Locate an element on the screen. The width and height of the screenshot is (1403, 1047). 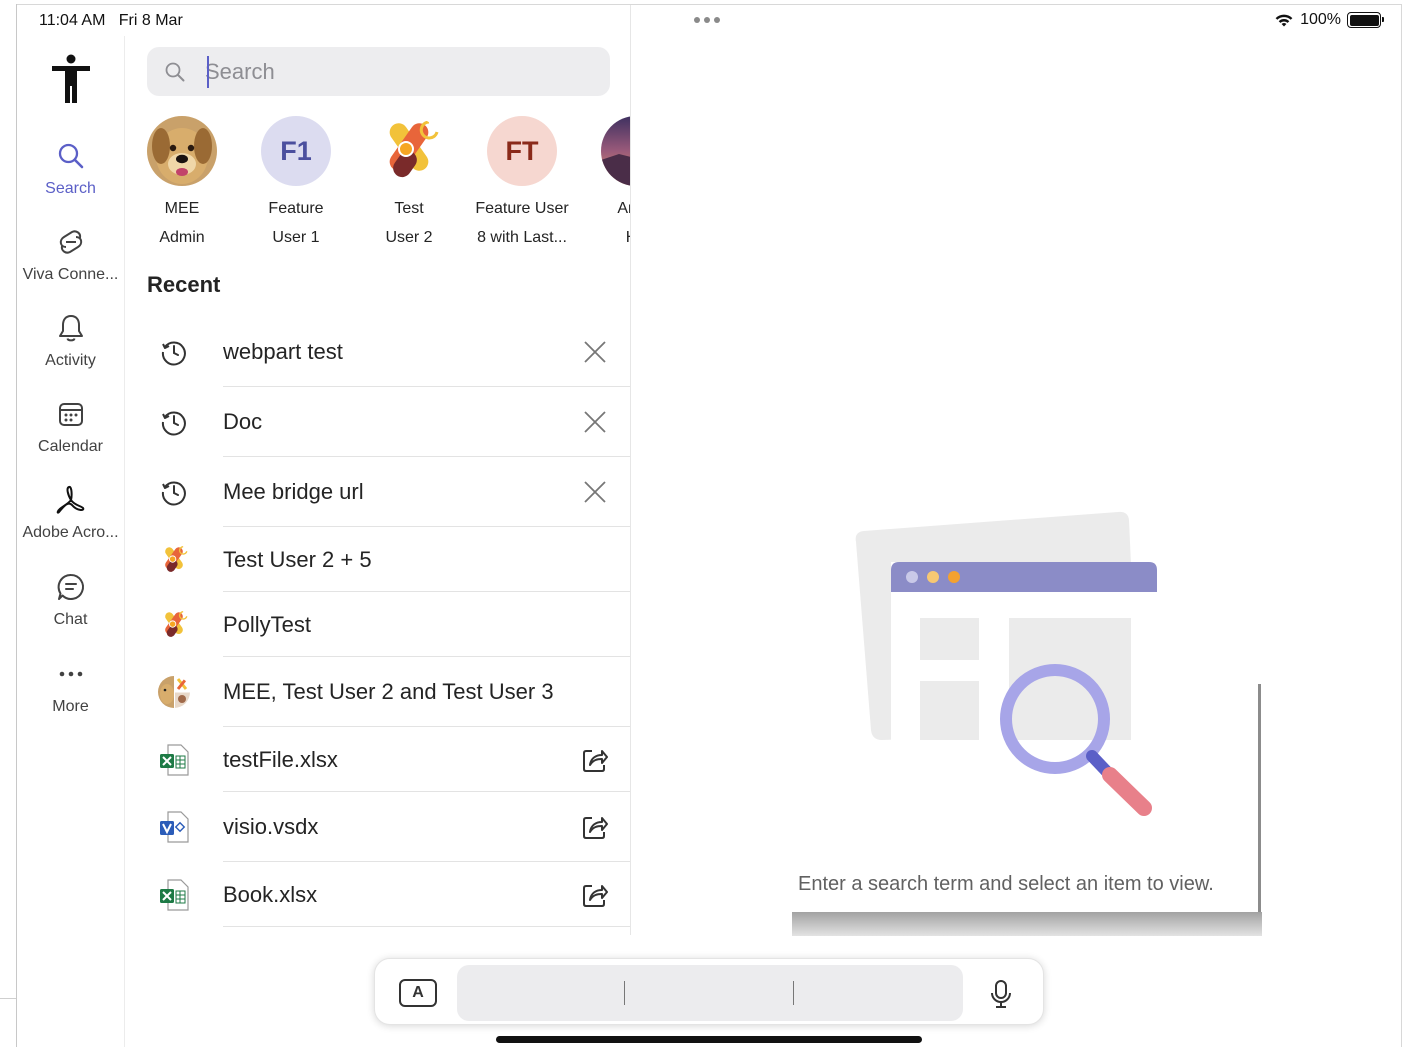
recent-item: Mee bridge url is located at coordinates (377, 492).